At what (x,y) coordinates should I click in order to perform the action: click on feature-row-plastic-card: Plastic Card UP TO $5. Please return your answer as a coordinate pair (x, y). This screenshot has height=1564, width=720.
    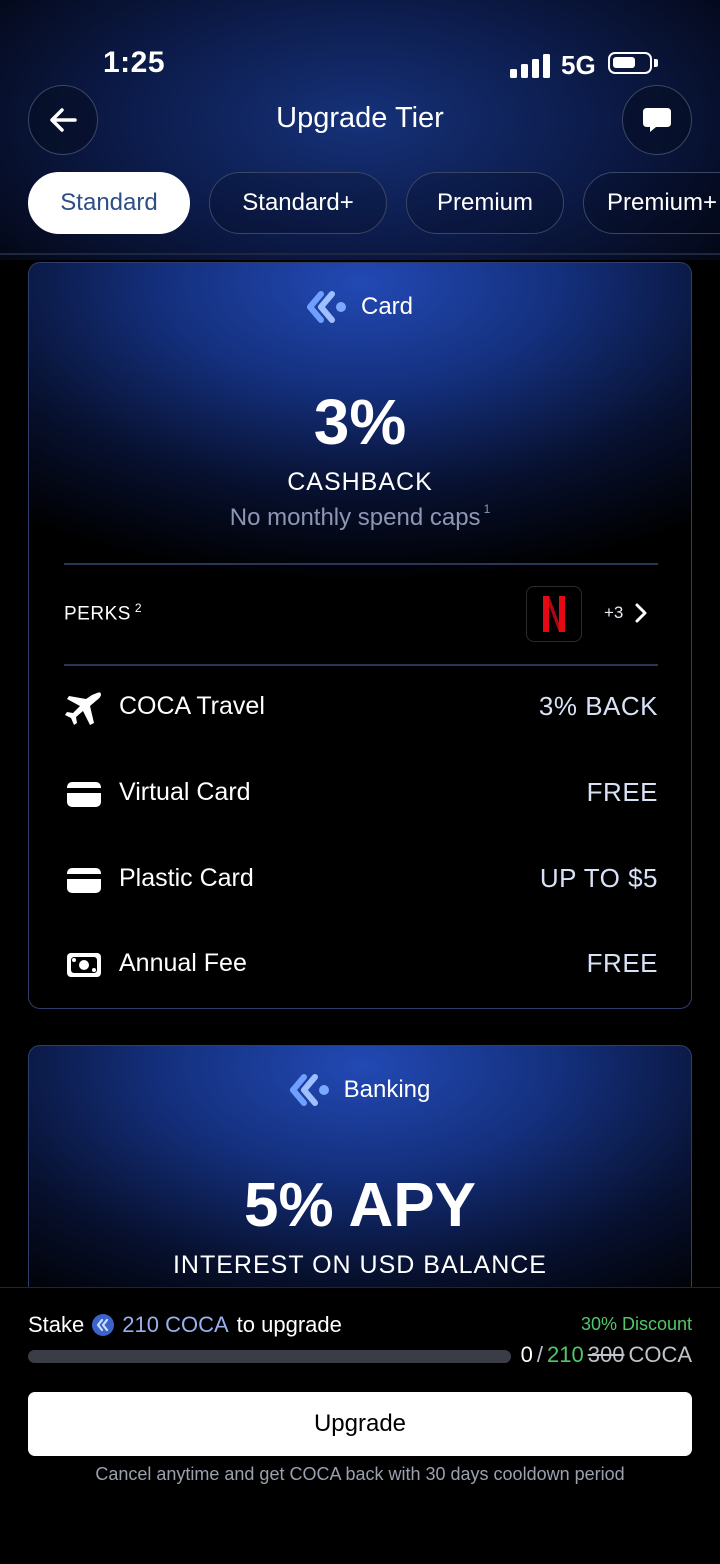
    Looking at the image, I should click on (361, 880).